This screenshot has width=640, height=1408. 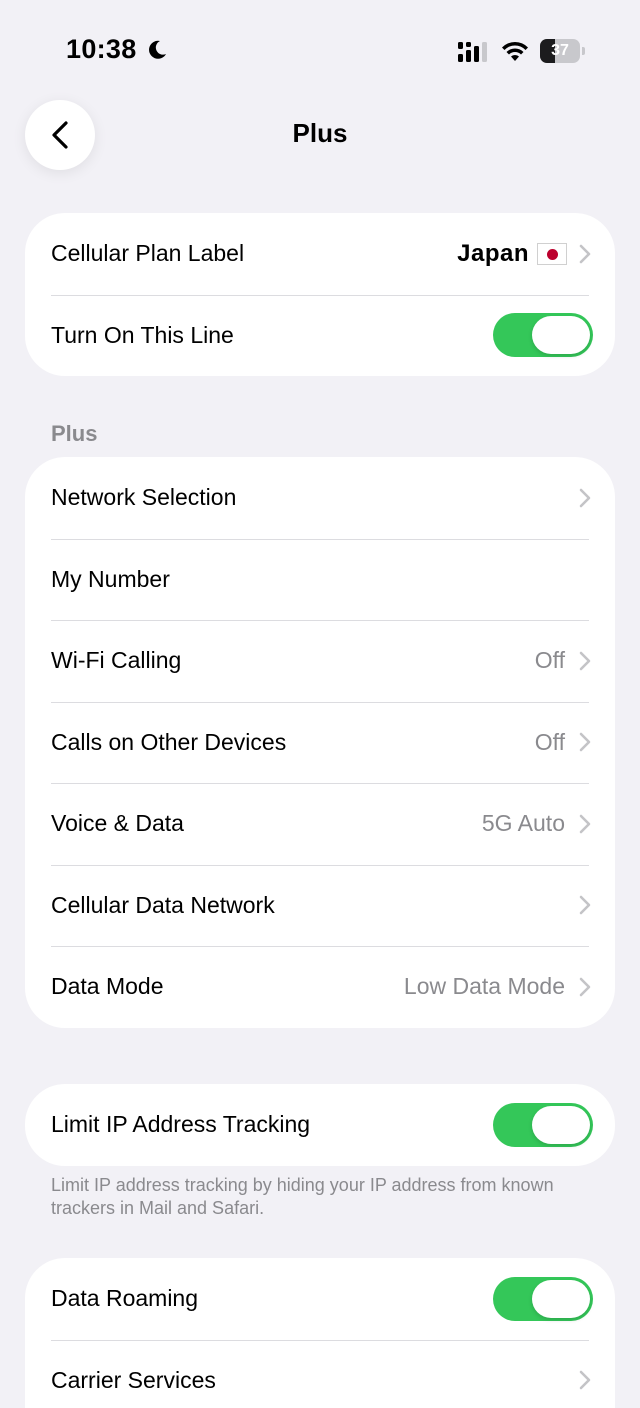 What do you see at coordinates (272, 1298) in the screenshot?
I see `row-label: Data Roaming` at bounding box center [272, 1298].